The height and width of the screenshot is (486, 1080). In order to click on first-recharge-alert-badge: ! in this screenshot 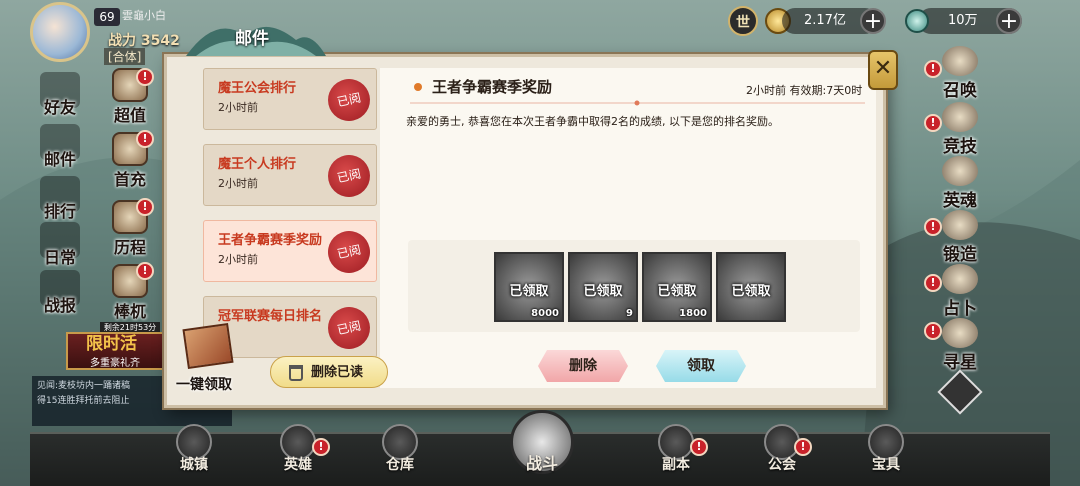, I will do `click(145, 139)`.